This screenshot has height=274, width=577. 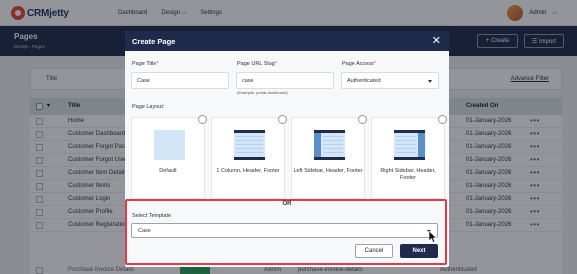 What do you see at coordinates (364, 81) in the screenshot?
I see `page-access-value: Authenticated` at bounding box center [364, 81].